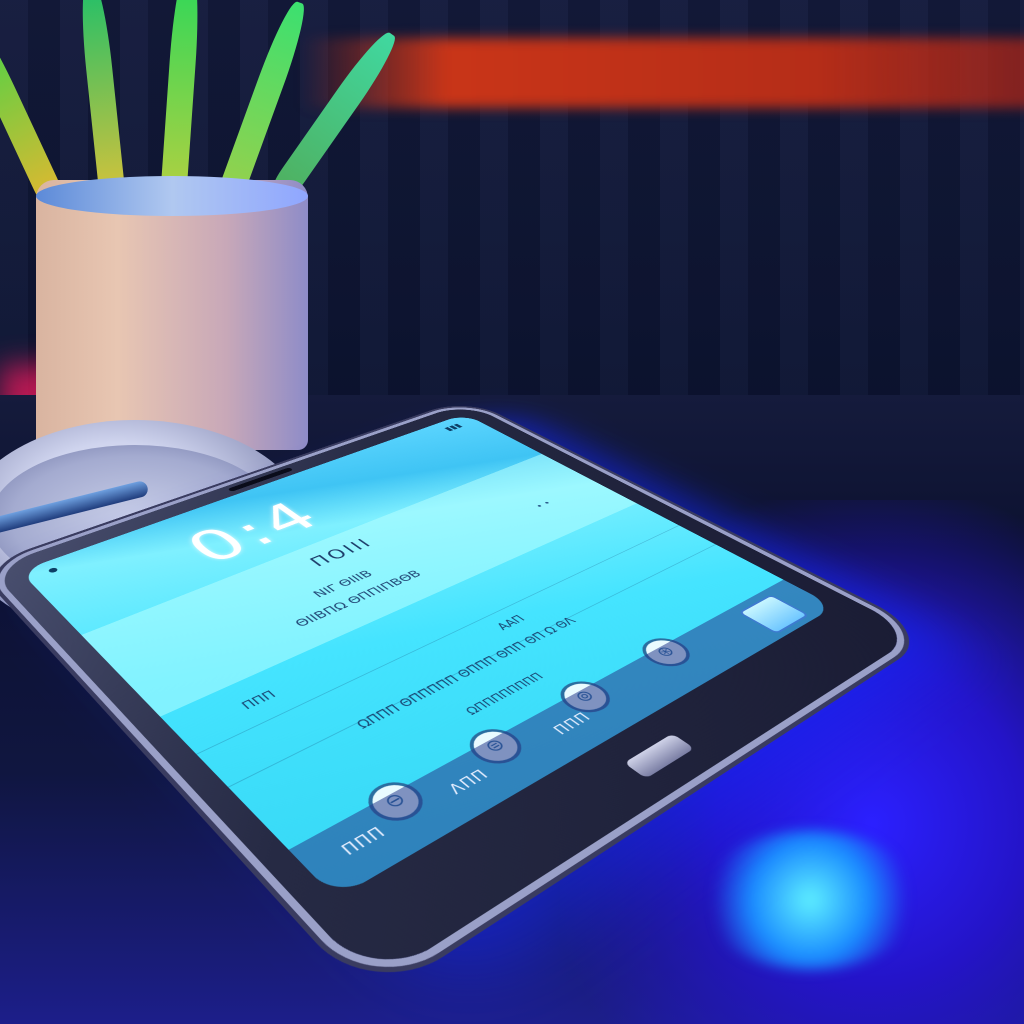 The width and height of the screenshot is (1024, 1024). What do you see at coordinates (53, 570) in the screenshot?
I see `notification-dot-icon` at bounding box center [53, 570].